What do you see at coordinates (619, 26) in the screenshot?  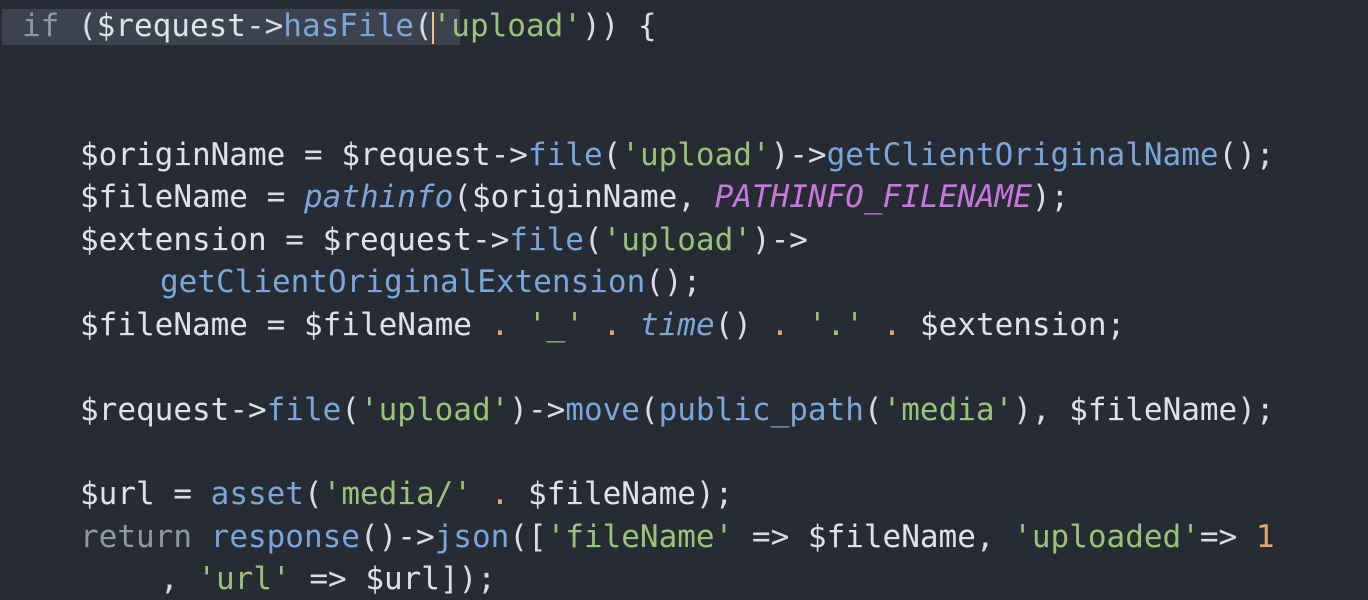 I see `close-brace: )) {` at bounding box center [619, 26].